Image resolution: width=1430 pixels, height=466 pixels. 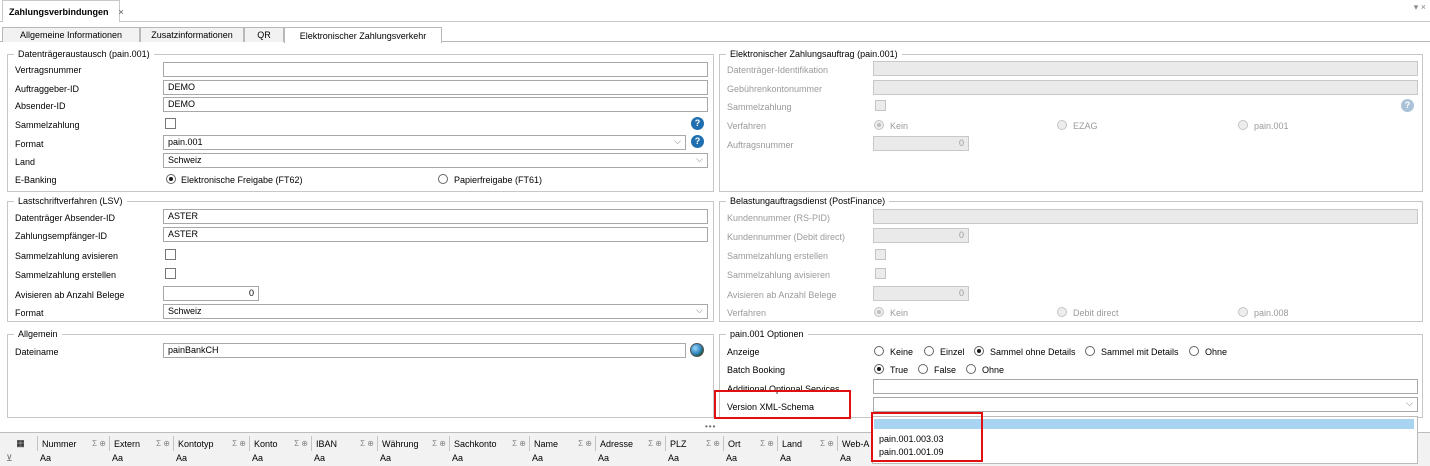 What do you see at coordinates (879, 351) in the screenshot?
I see `anzeige-radio-keine` at bounding box center [879, 351].